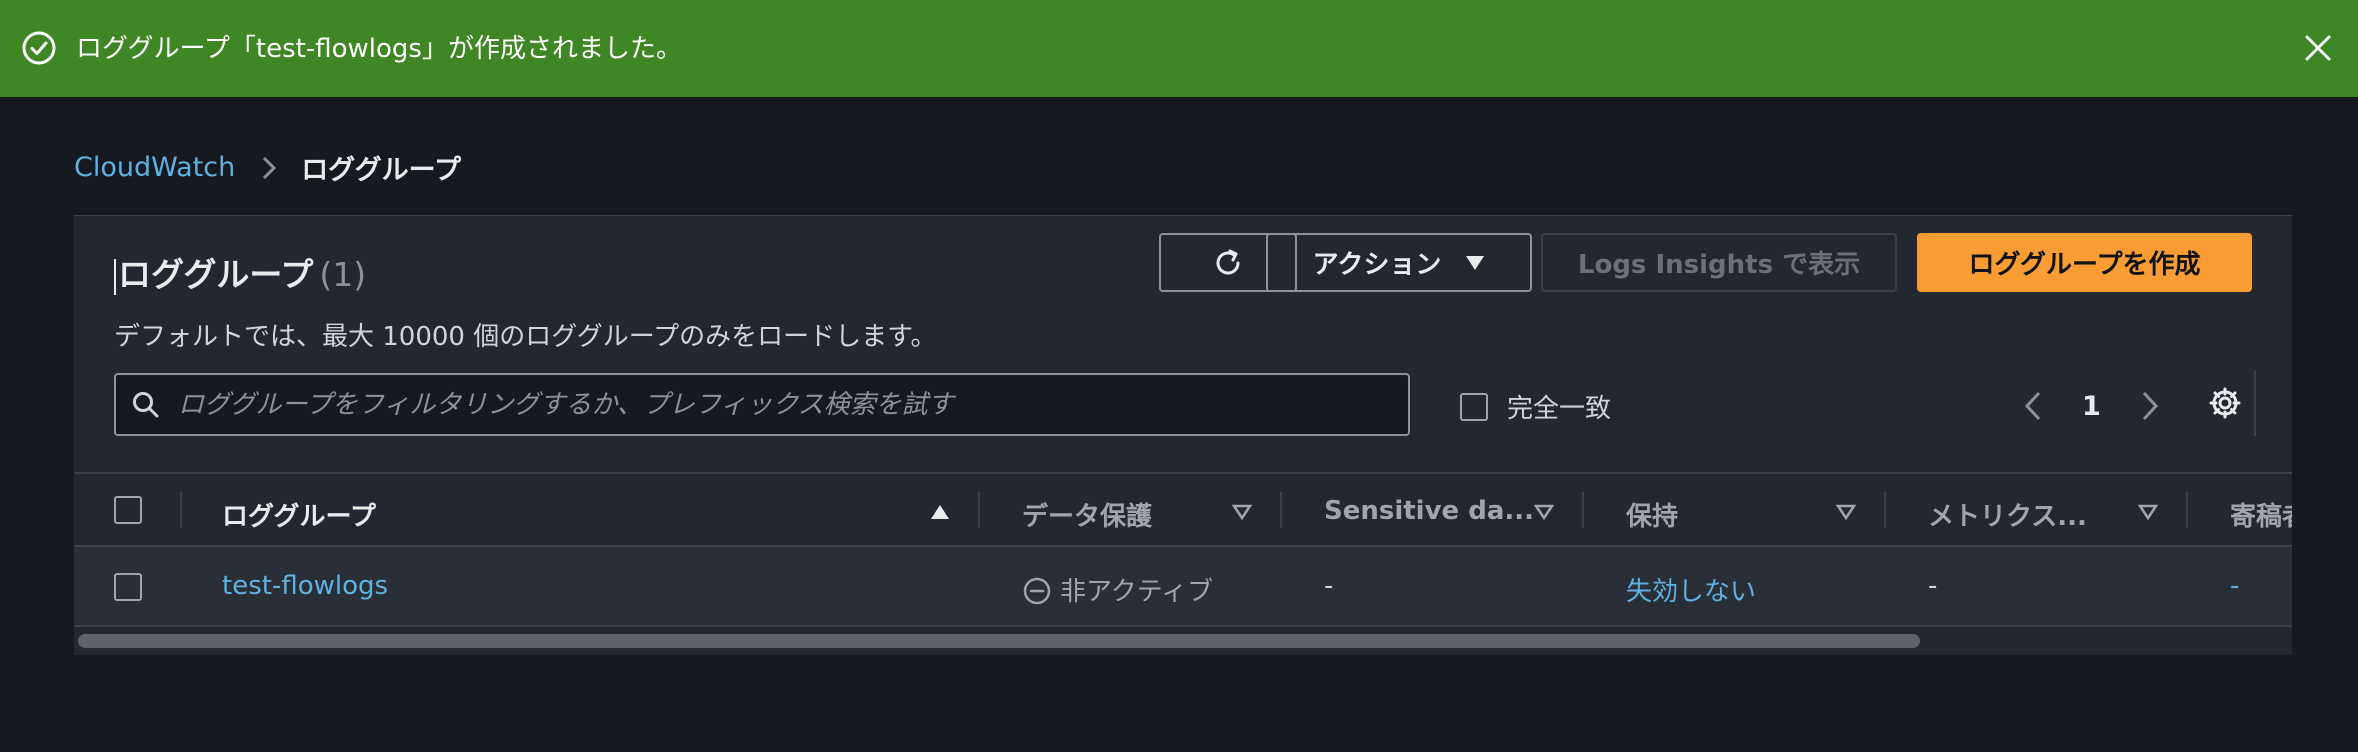  Describe the element at coordinates (525, 337) in the screenshot. I see `panel-description: デフォルトでは、最大 10000 個のロググループのみをロードします。` at that location.